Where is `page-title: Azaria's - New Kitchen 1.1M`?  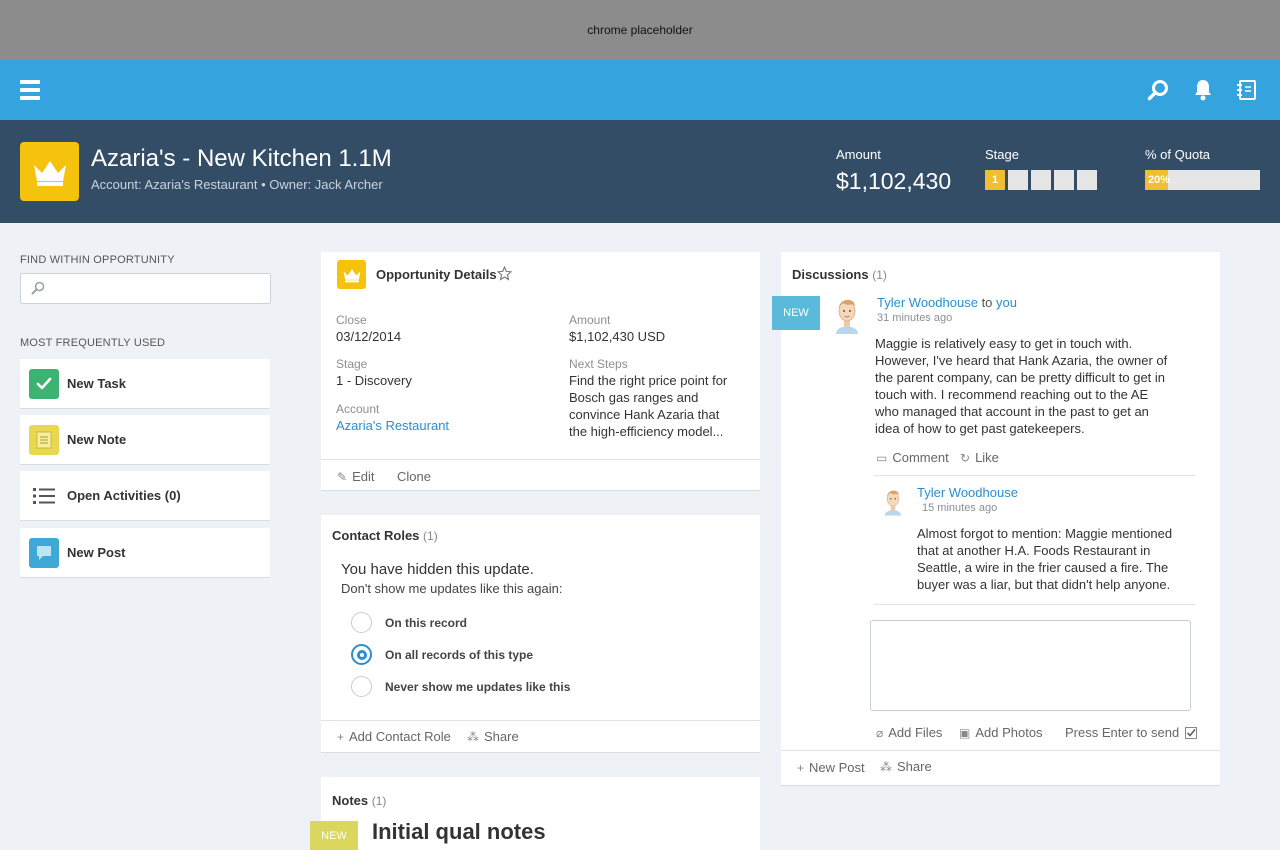
page-title: Azaria's - New Kitchen 1.1M is located at coordinates (241, 158).